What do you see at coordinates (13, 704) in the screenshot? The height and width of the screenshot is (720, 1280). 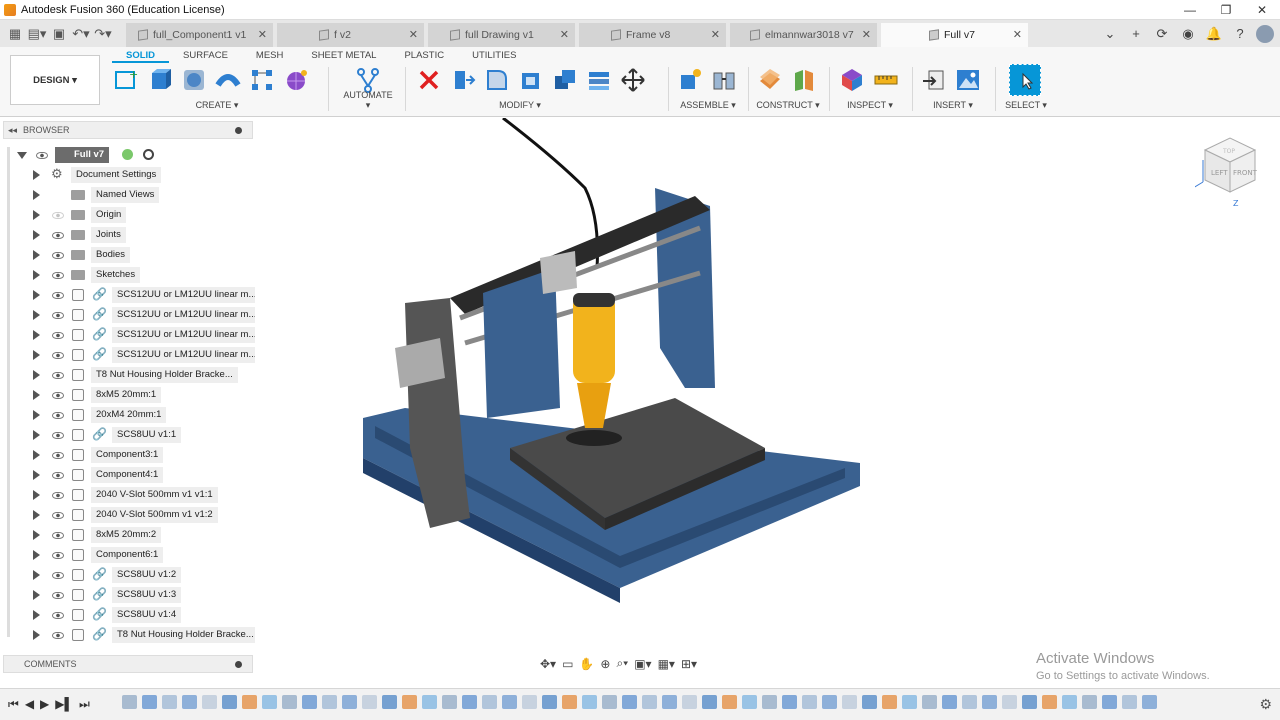 I see `go-to-start-icon: ⏮` at bounding box center [13, 704].